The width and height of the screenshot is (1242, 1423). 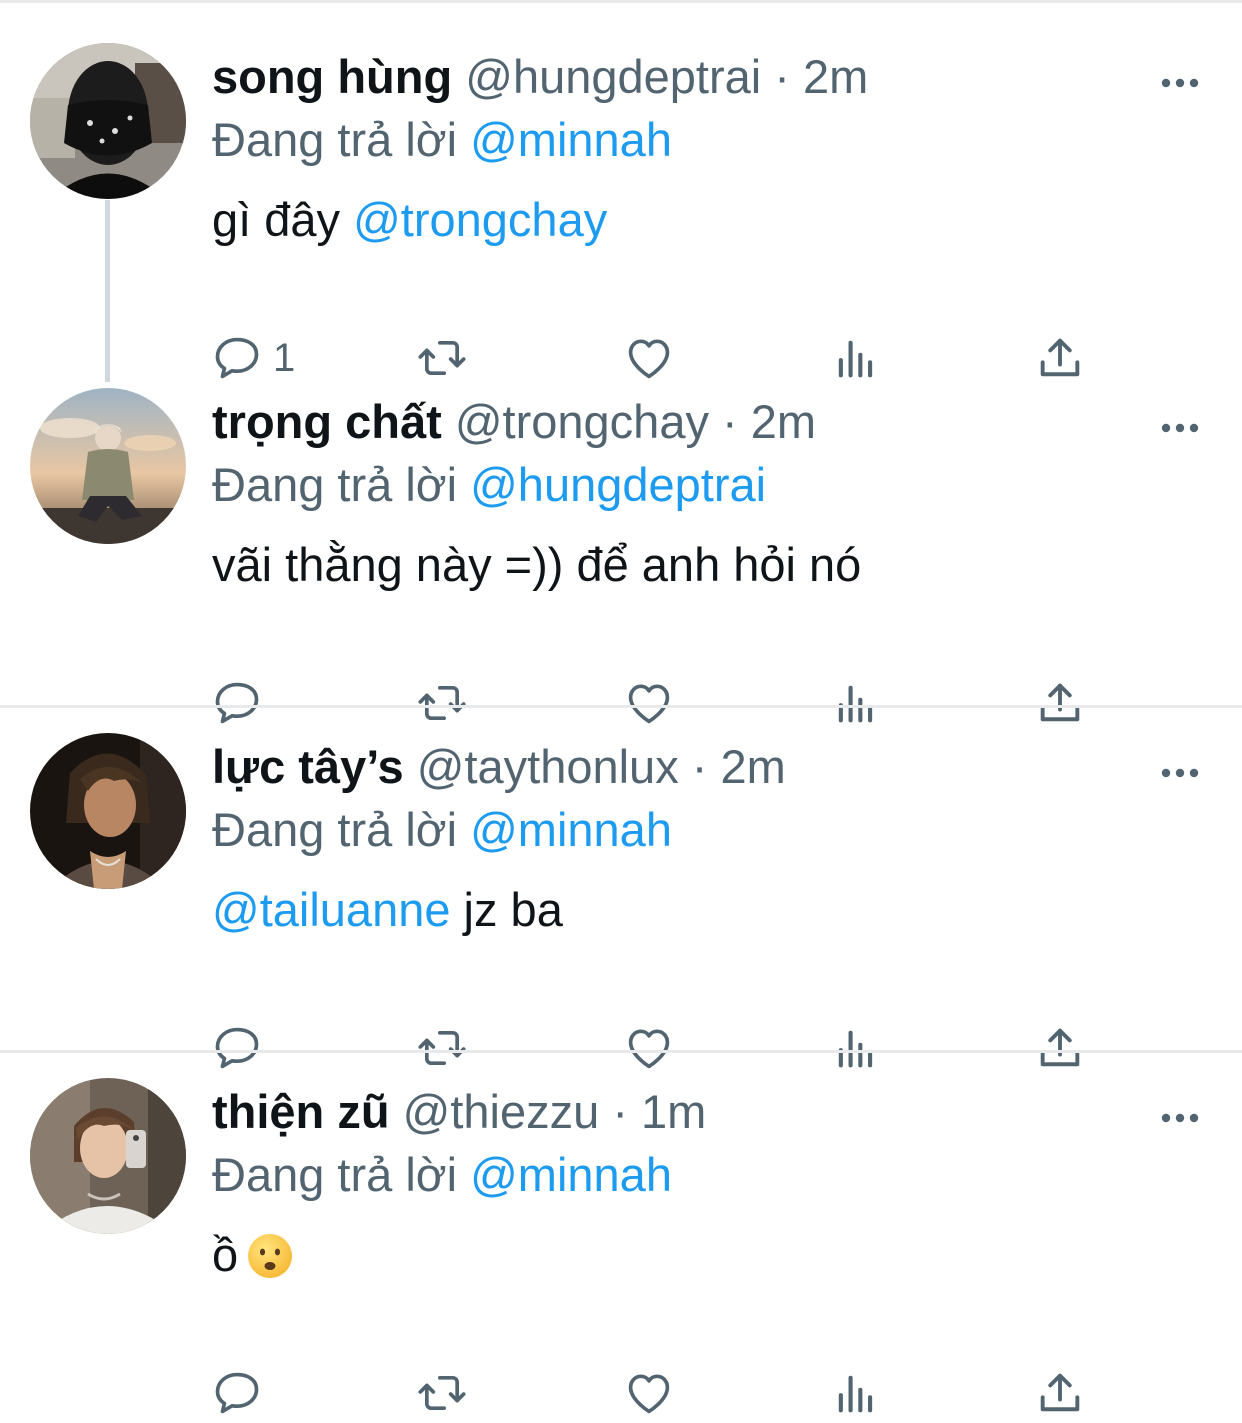 What do you see at coordinates (284, 357) in the screenshot?
I see `reply-count: 1` at bounding box center [284, 357].